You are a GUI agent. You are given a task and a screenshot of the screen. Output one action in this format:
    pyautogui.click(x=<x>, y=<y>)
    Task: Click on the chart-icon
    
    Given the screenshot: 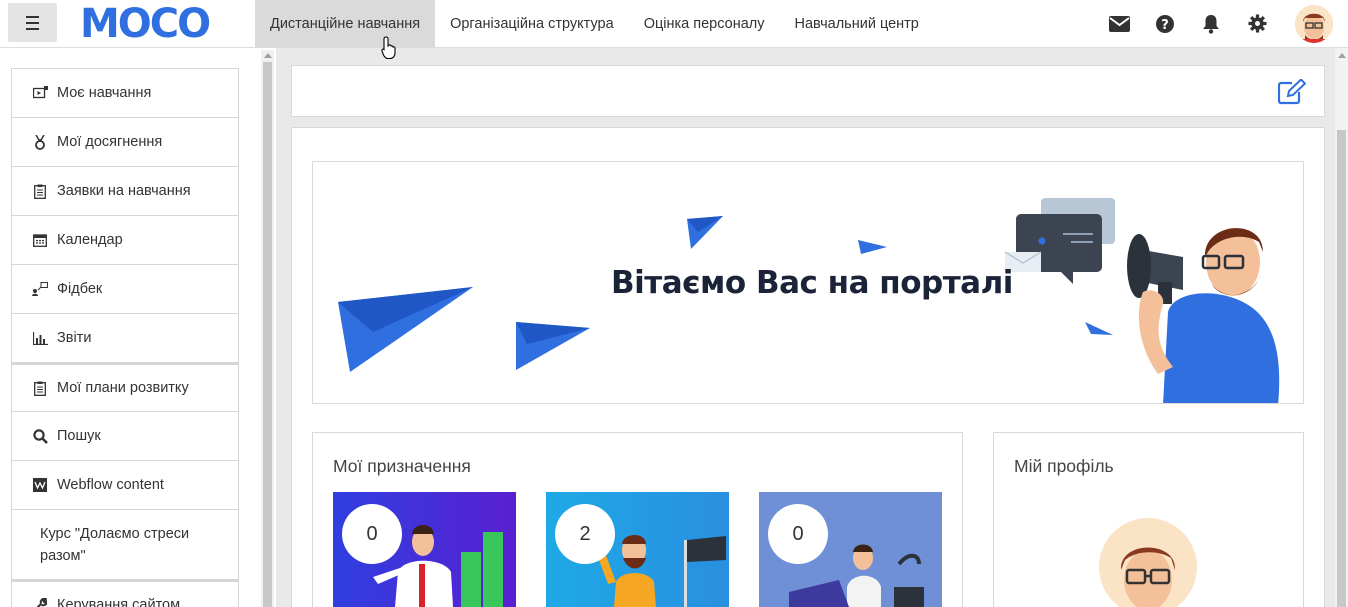 What is the action you would take?
    pyautogui.click(x=40, y=338)
    